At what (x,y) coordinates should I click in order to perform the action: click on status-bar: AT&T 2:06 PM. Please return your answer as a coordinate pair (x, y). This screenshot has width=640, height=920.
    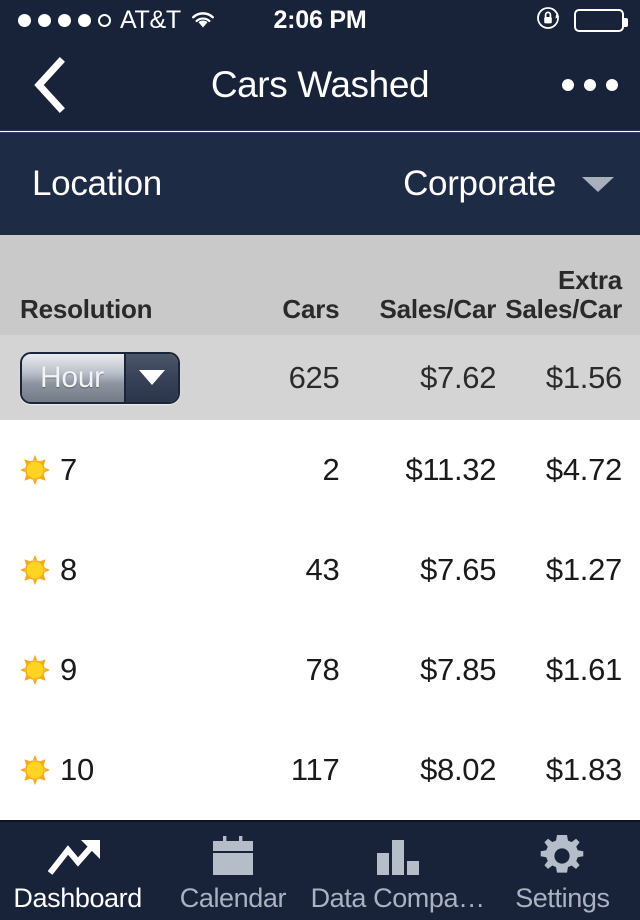
    Looking at the image, I should click on (320, 20).